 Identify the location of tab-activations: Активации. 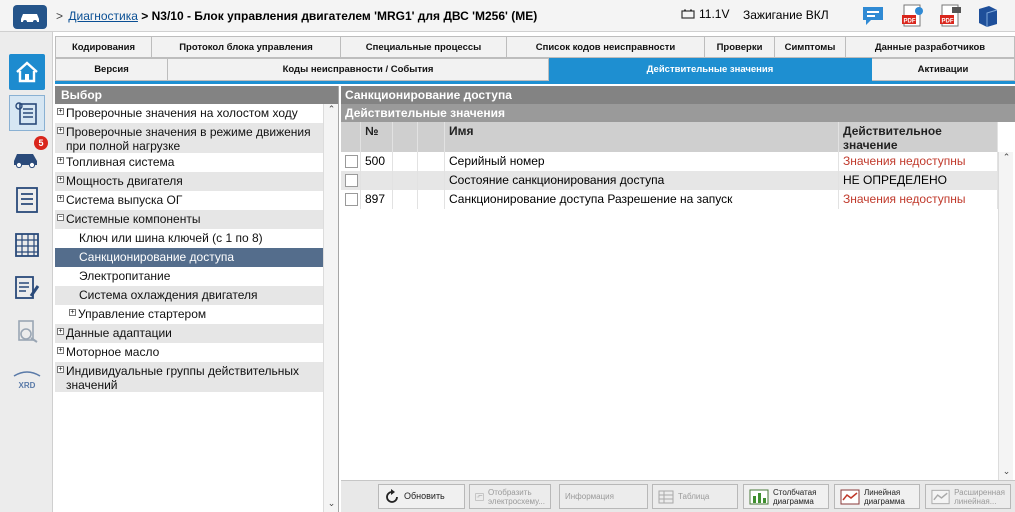
(943, 69).